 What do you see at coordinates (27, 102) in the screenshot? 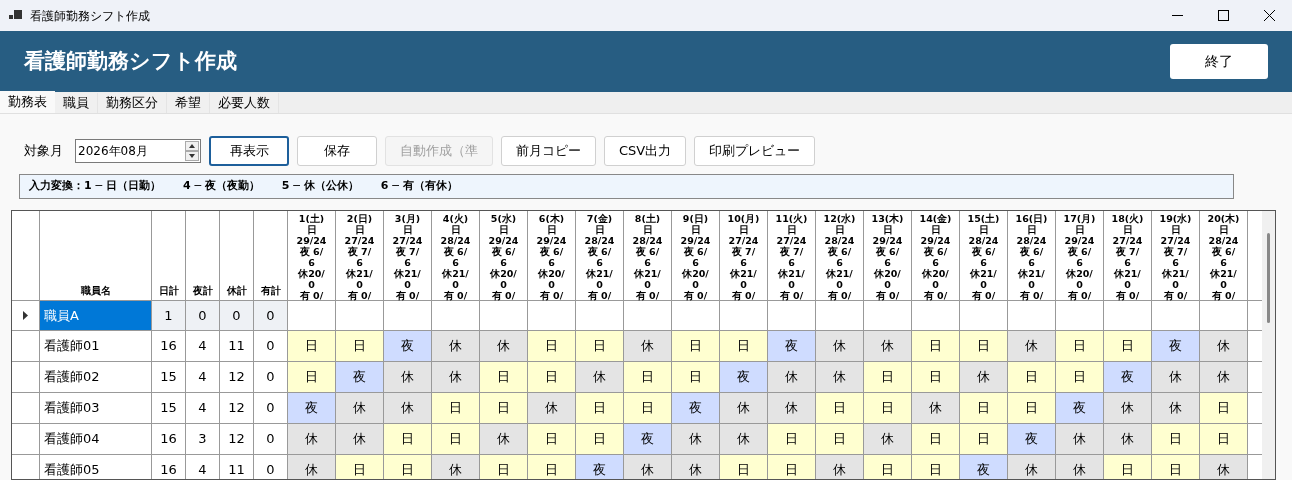
I see `tab: 勤務表` at bounding box center [27, 102].